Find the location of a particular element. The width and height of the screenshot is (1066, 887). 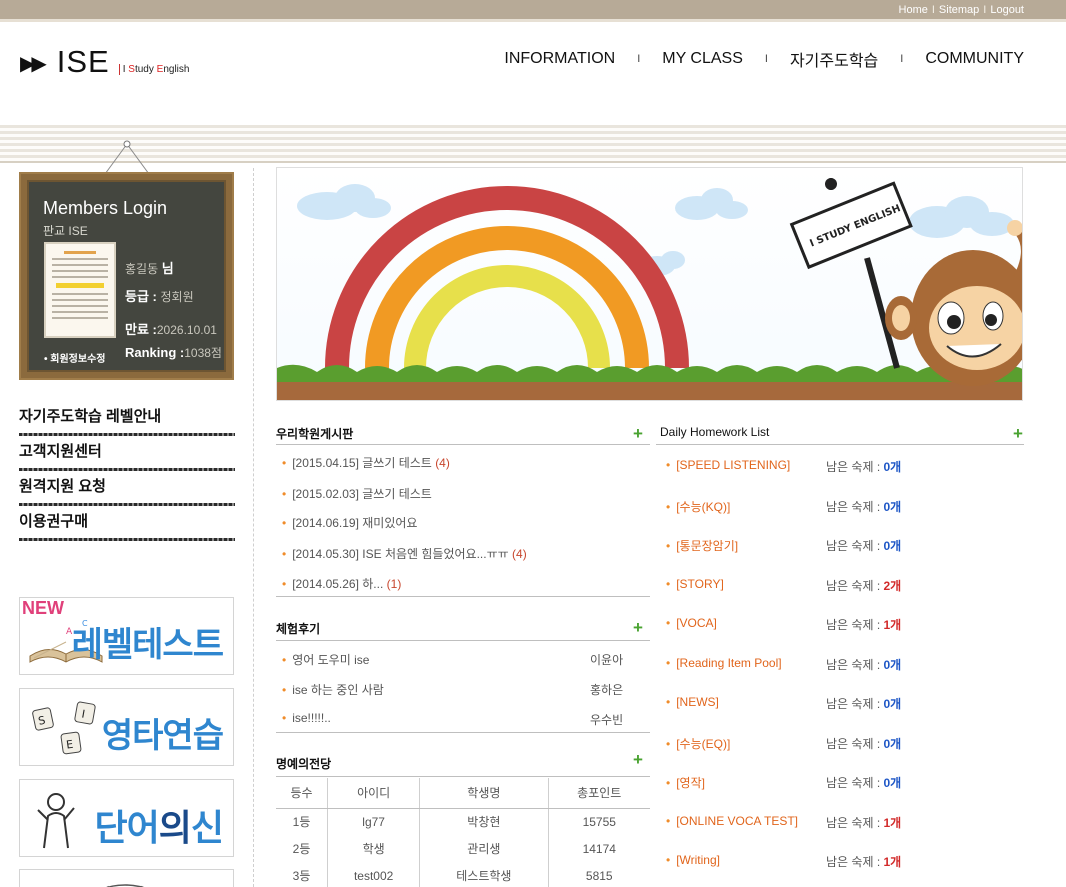

homework-item: • [VOCA] is located at coordinates (691, 623).